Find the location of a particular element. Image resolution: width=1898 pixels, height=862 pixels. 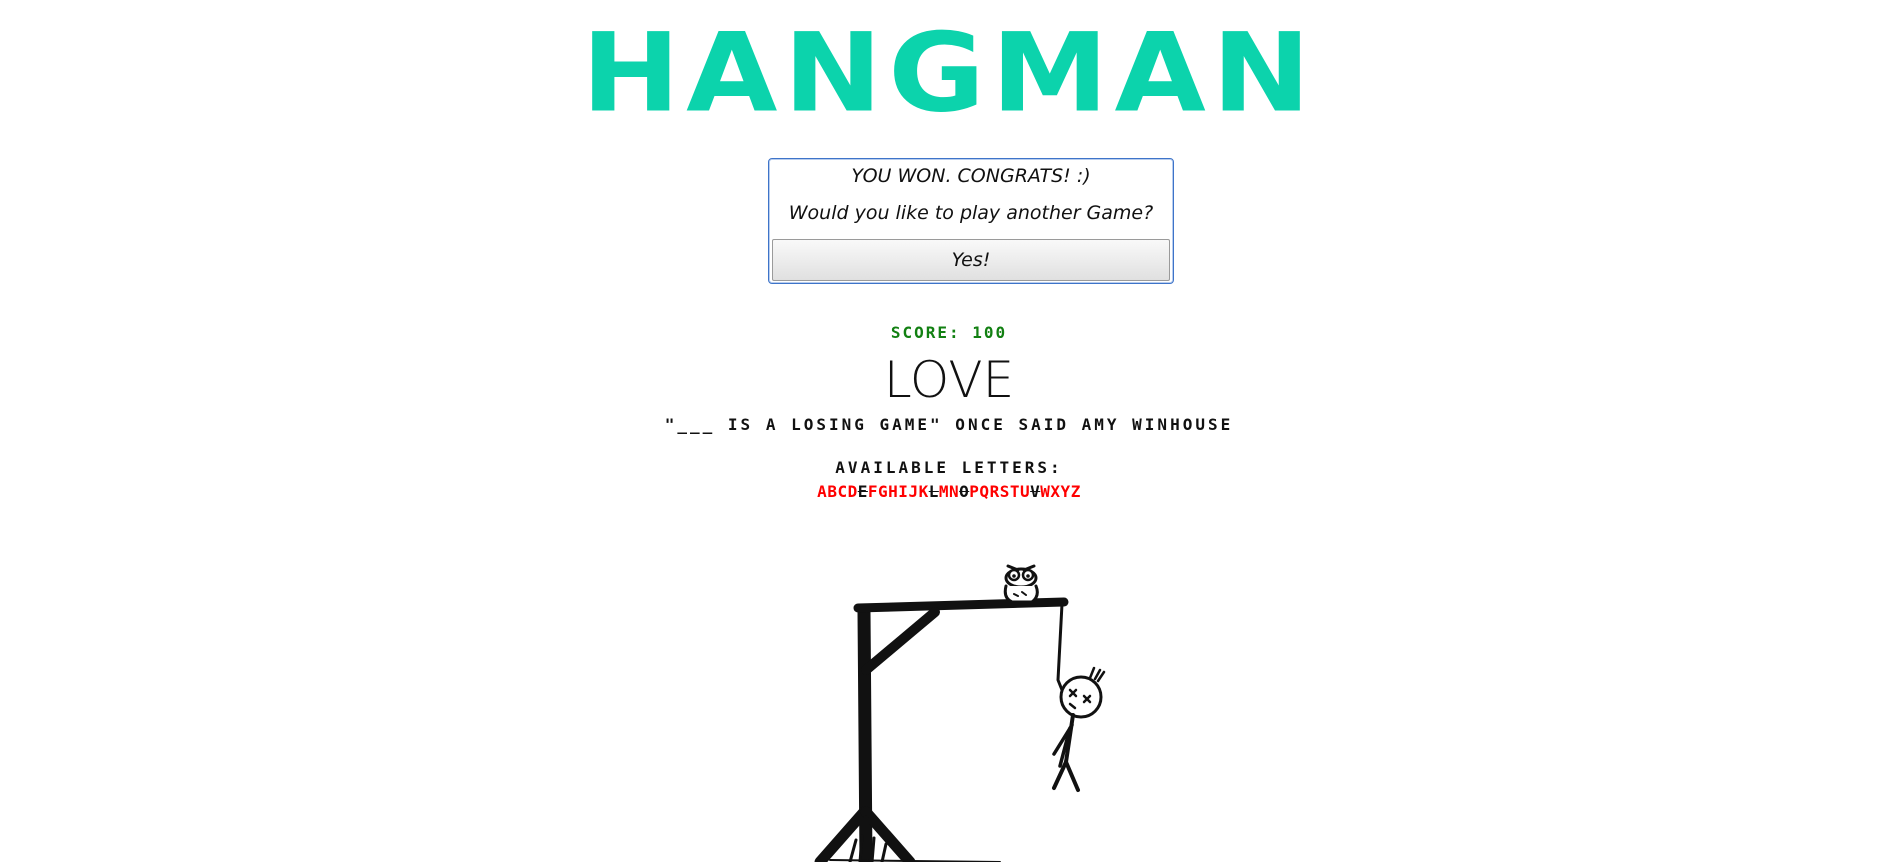

letter-s: S is located at coordinates (1005, 491).